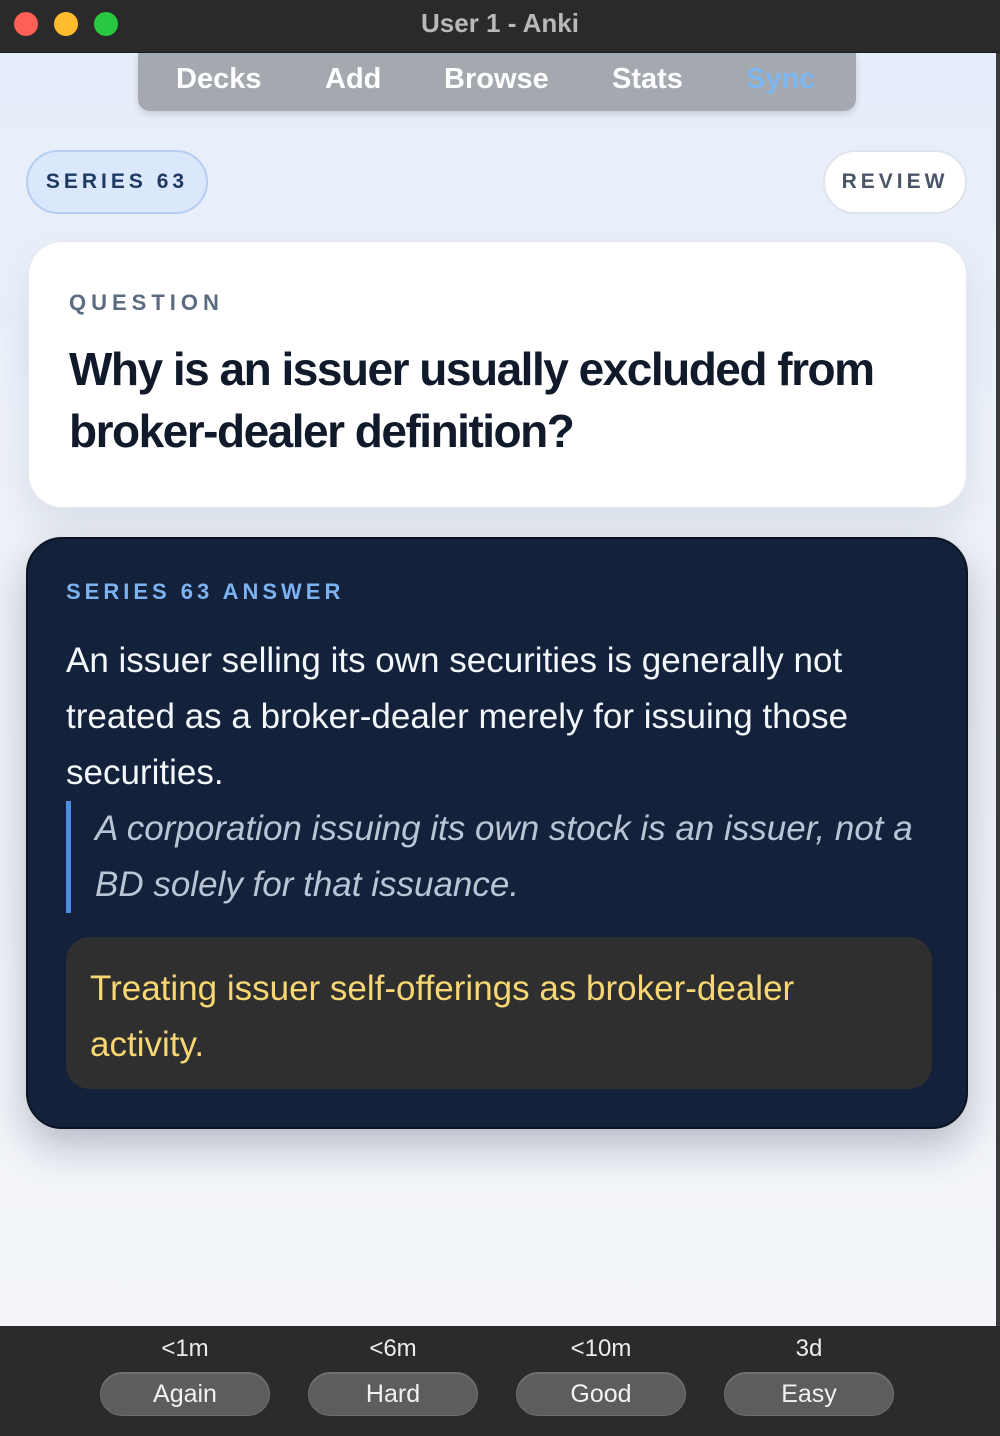 This screenshot has height=1436, width=1000. Describe the element at coordinates (500, 23) in the screenshot. I see `window-title: User 1 - Anki` at that location.